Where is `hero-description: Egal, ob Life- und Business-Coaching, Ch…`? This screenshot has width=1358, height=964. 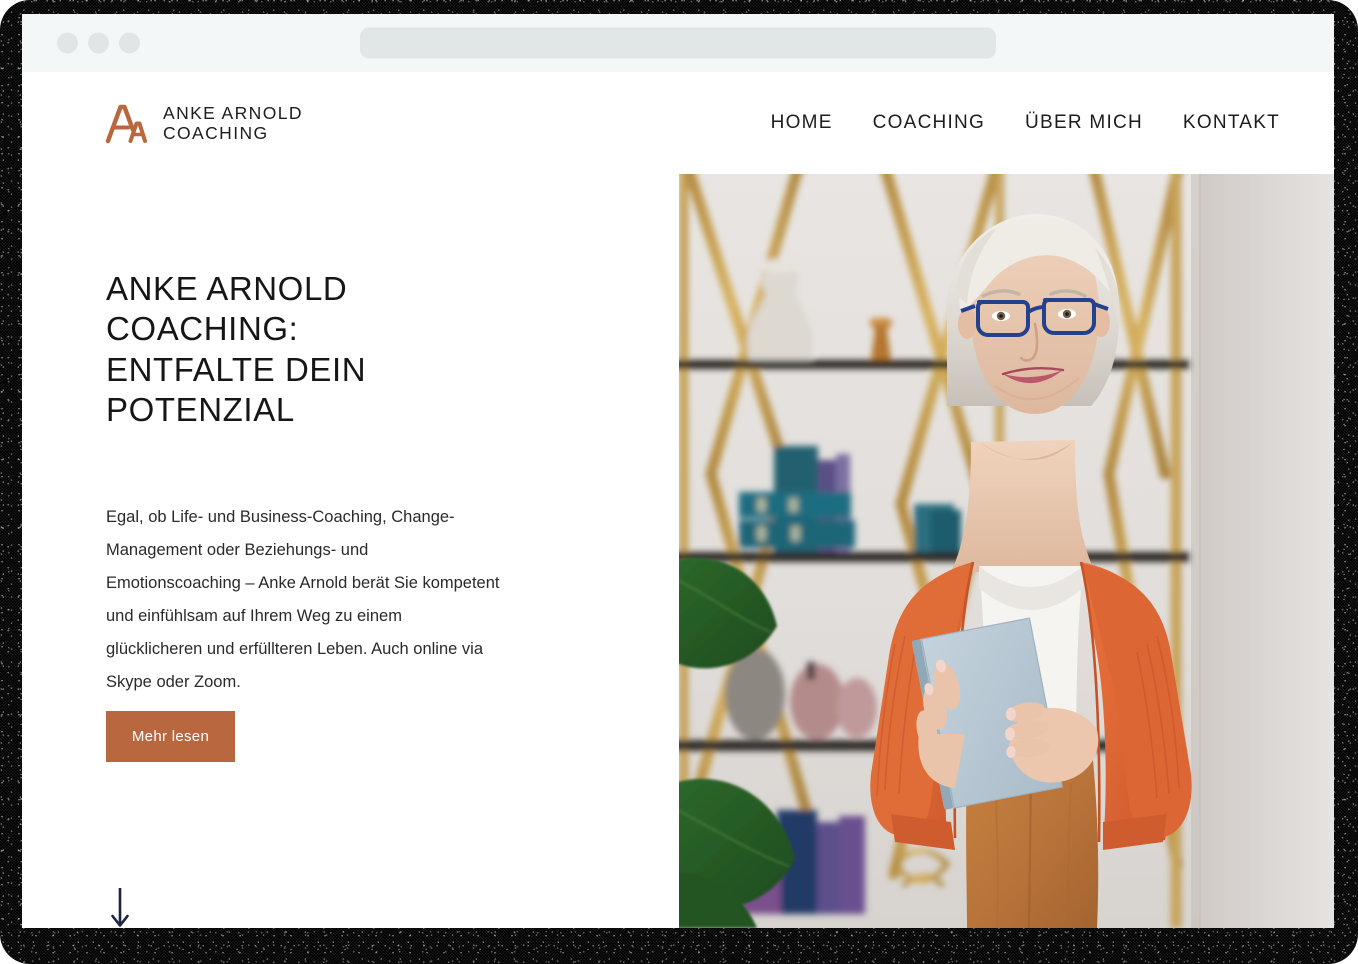 hero-description: Egal, ob Life- und Business-Coaching, Ch… is located at coordinates (303, 599).